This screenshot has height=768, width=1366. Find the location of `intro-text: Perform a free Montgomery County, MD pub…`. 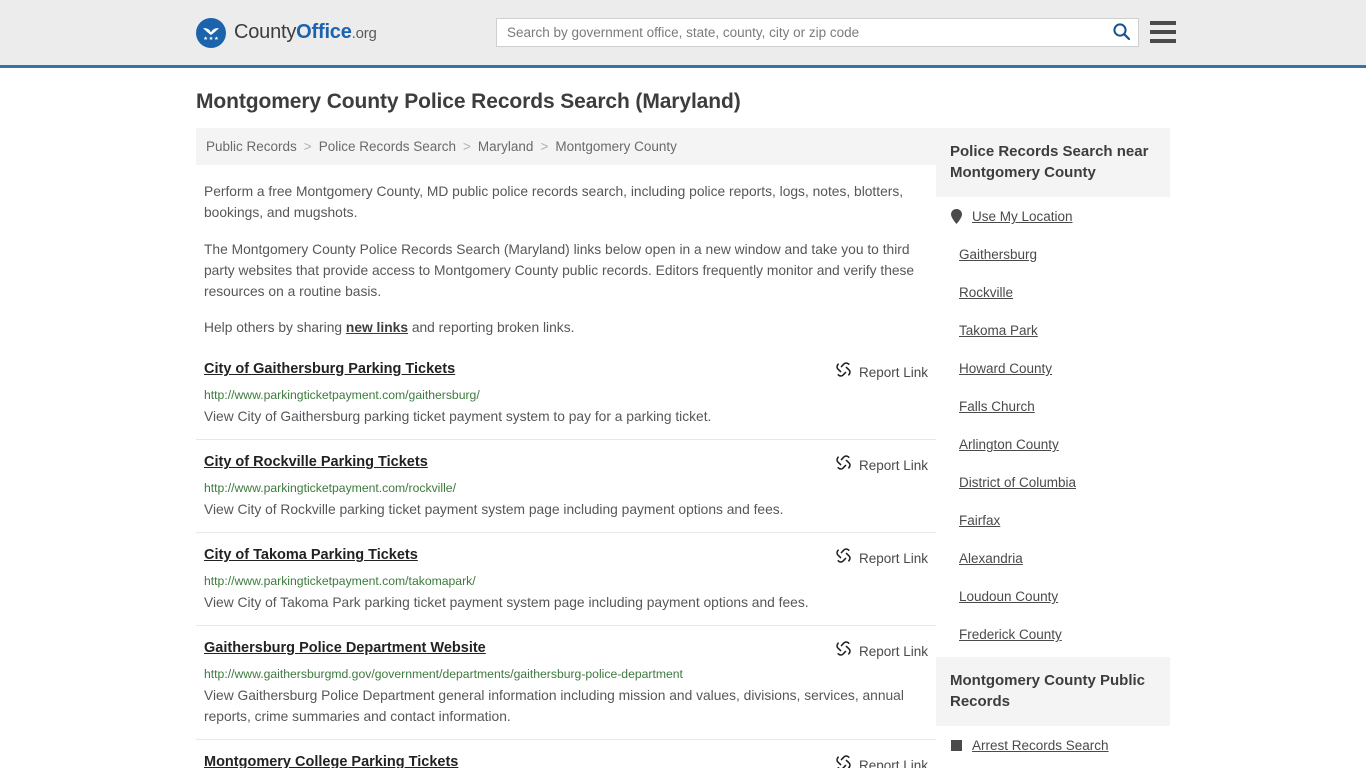

intro-text: Perform a free Montgomery County, MD pub… is located at coordinates (566, 259).